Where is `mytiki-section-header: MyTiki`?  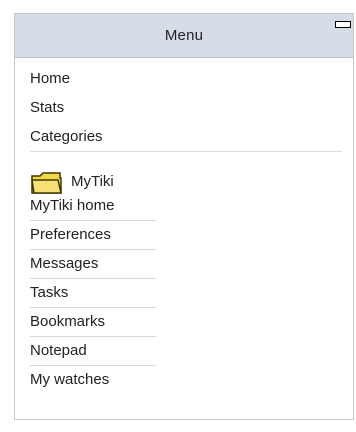 mytiki-section-header: MyTiki is located at coordinates (186, 181).